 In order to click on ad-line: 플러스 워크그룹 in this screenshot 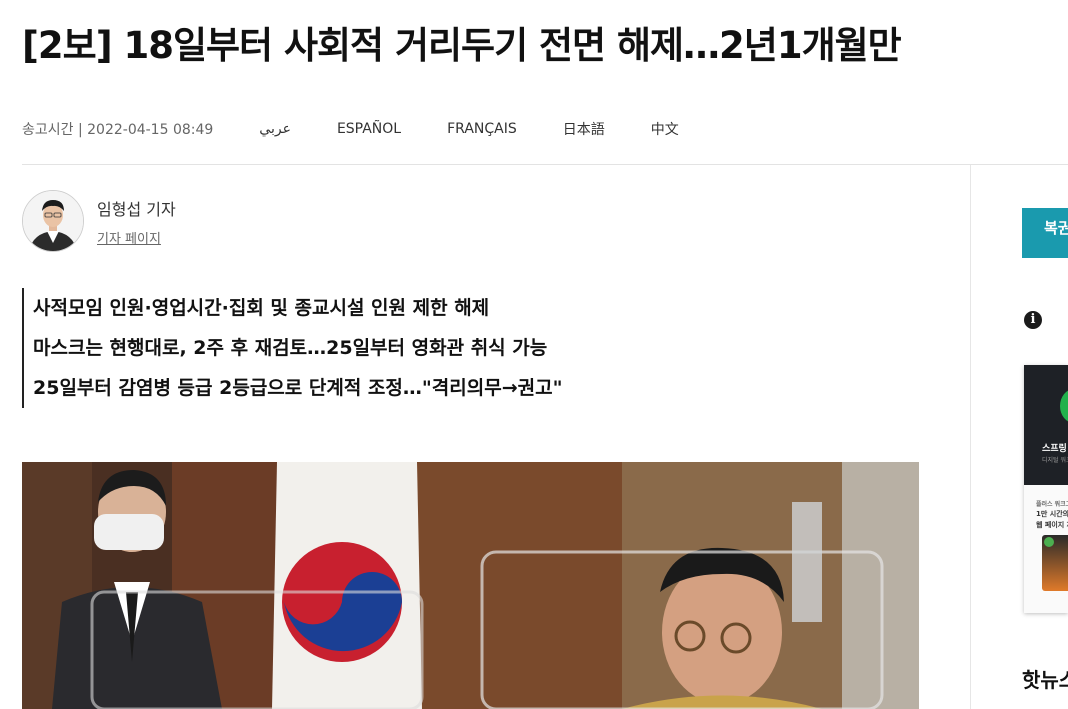, I will do `click(1052, 504)`.